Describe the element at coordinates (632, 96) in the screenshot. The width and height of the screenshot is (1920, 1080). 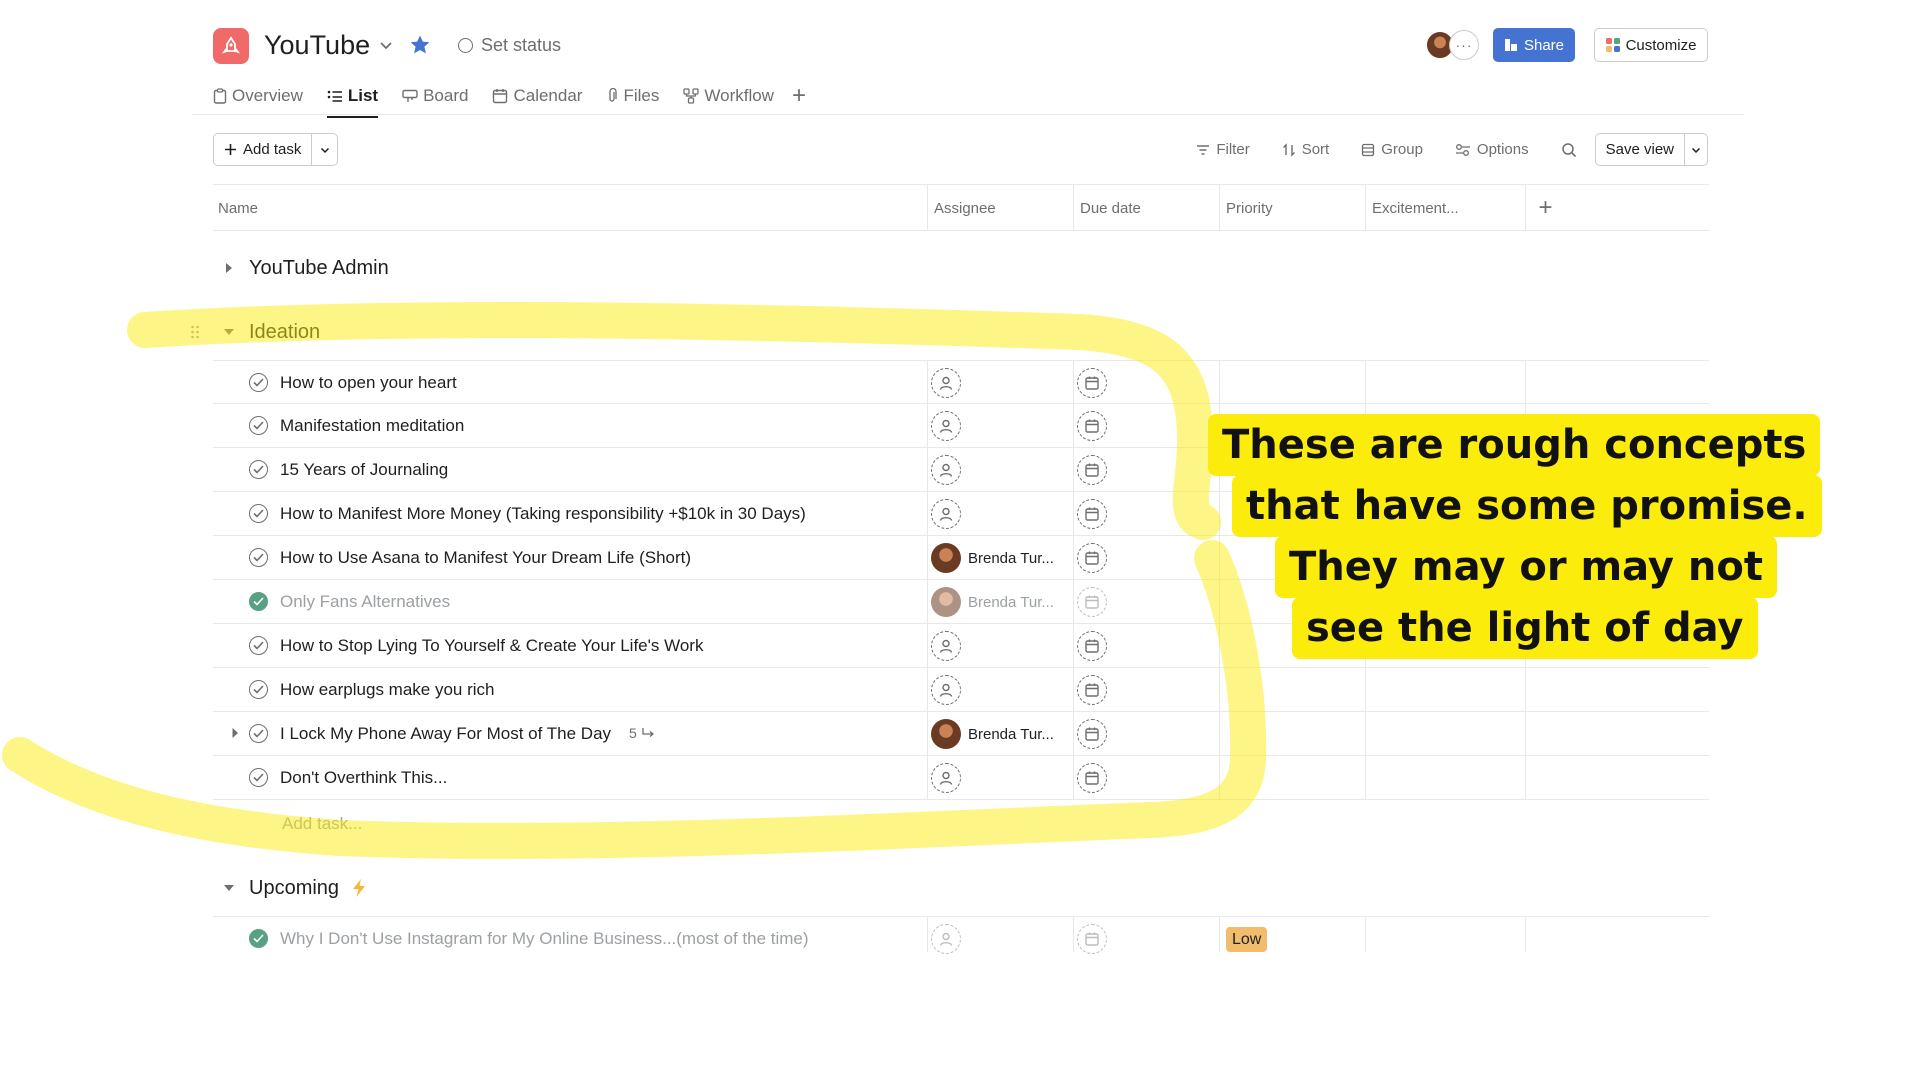
I see `tab-files: Files` at that location.